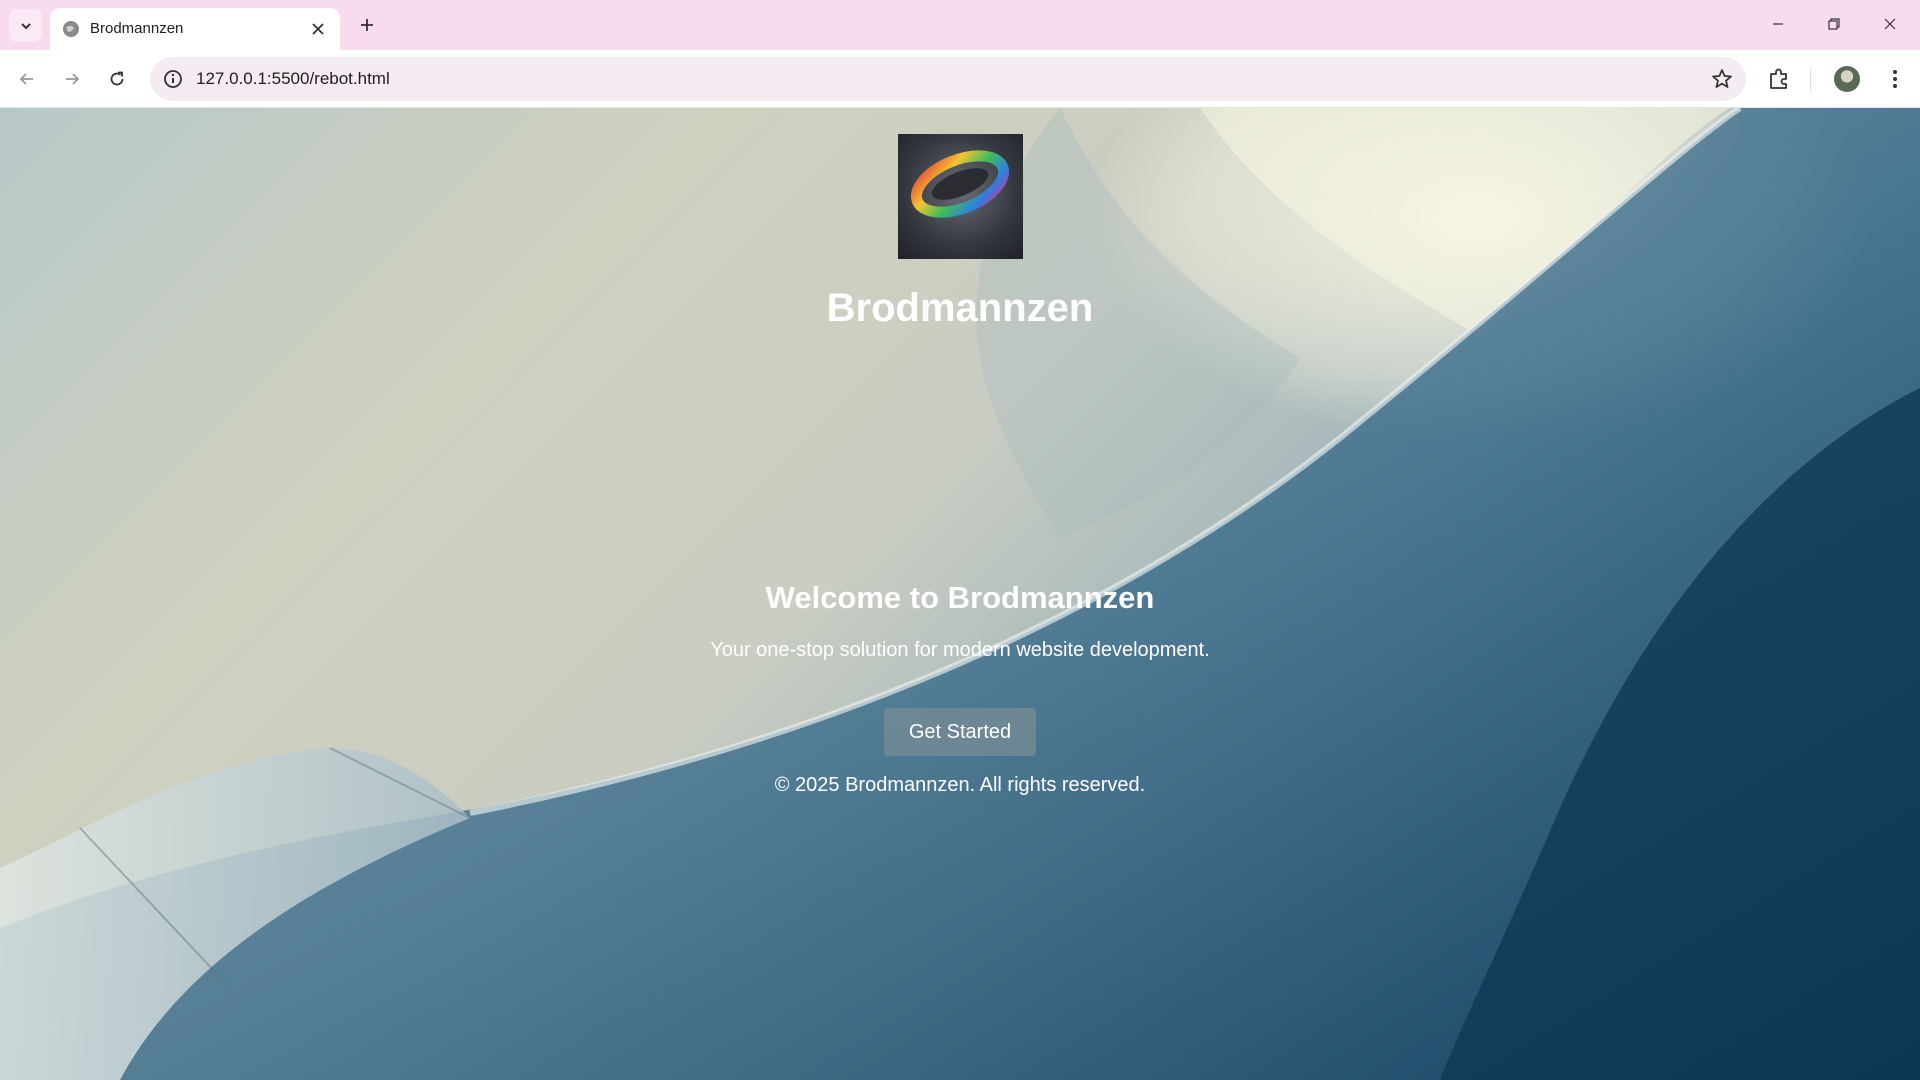  What do you see at coordinates (195, 29) in the screenshot?
I see `browser-tab: Brodmannzen` at bounding box center [195, 29].